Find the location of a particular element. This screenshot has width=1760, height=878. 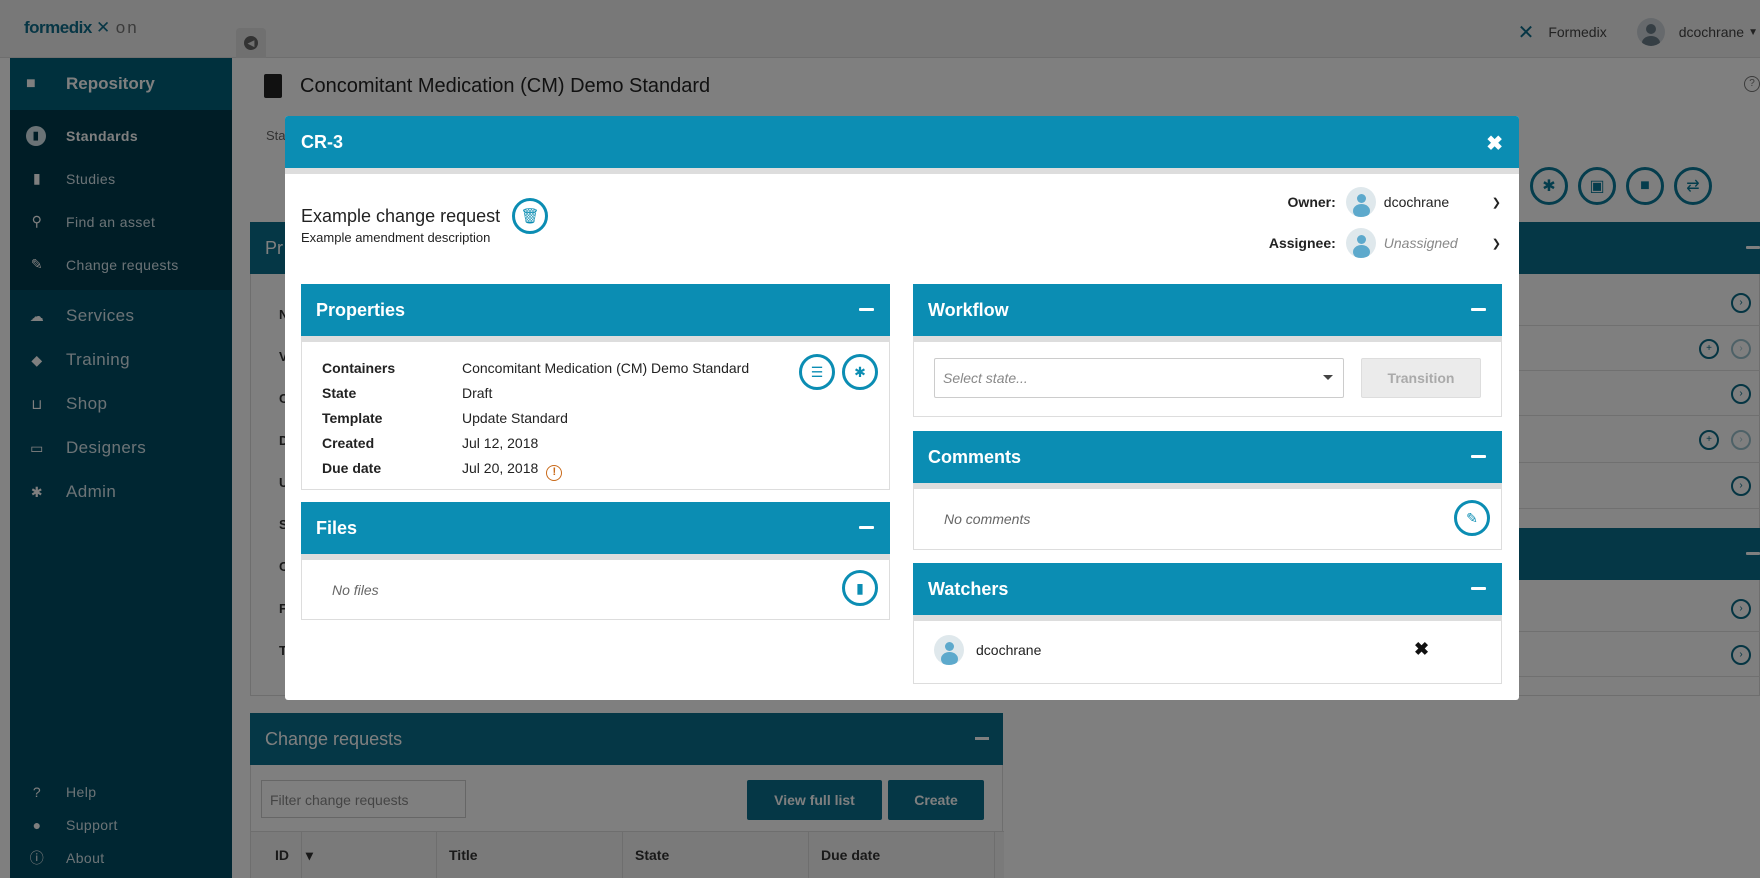

watchers-panel: Watchers dcochrane ✖ is located at coordinates (1207, 623).